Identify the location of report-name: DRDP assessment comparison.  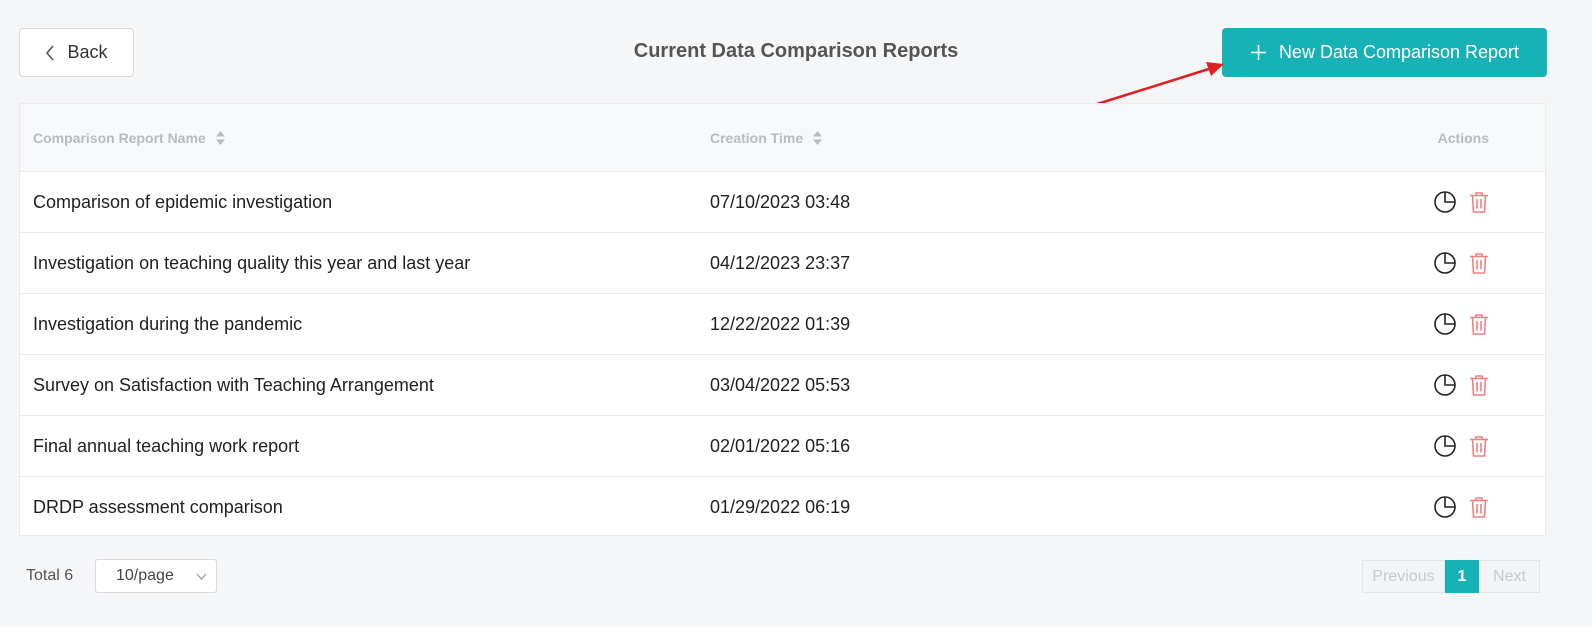
(158, 506).